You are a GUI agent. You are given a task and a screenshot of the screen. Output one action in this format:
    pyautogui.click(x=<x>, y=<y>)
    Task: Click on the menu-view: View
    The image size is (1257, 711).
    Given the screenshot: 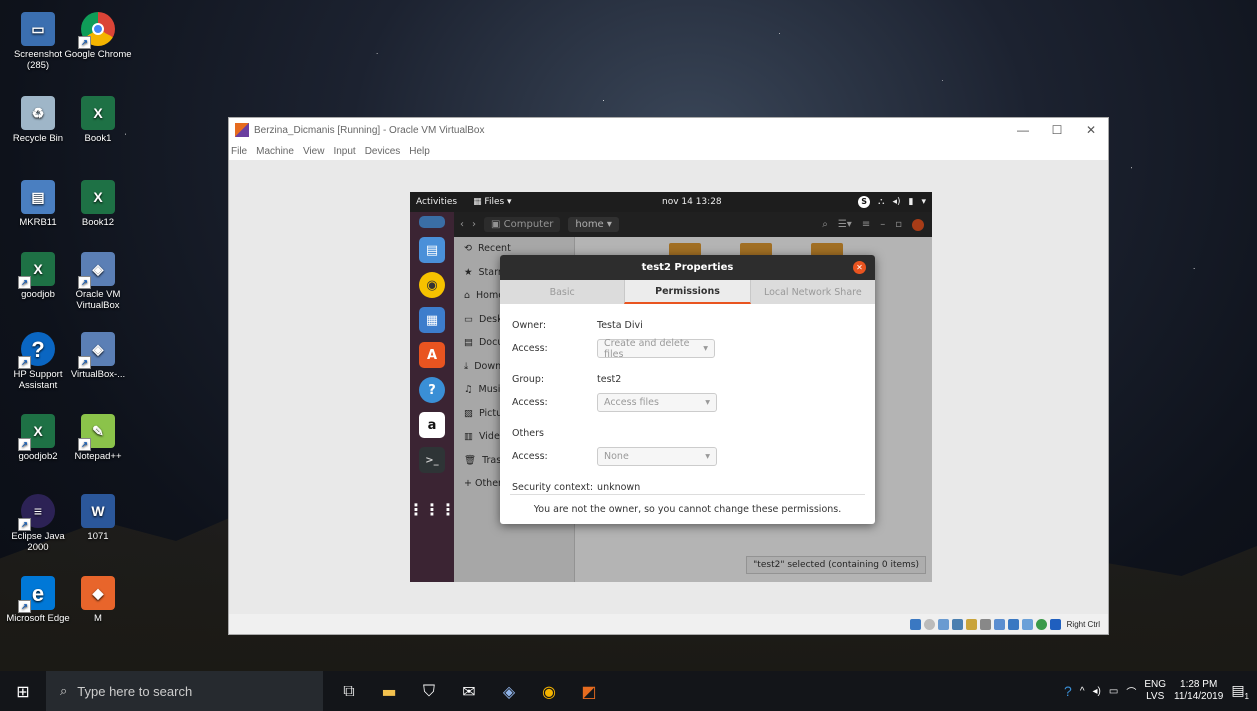 What is the action you would take?
    pyautogui.click(x=314, y=151)
    